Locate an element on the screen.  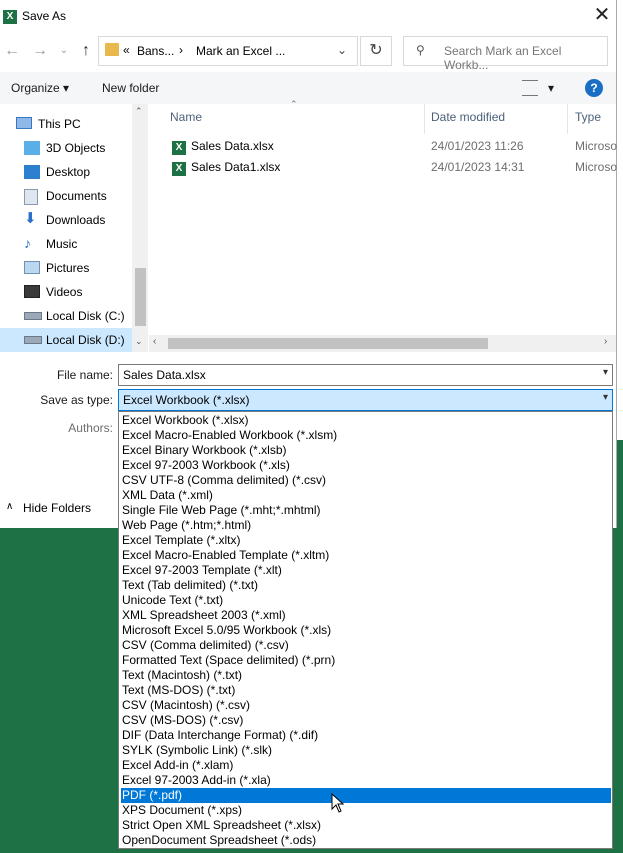
scroll-up-icon: ⌃ is located at coordinates (139, 111).